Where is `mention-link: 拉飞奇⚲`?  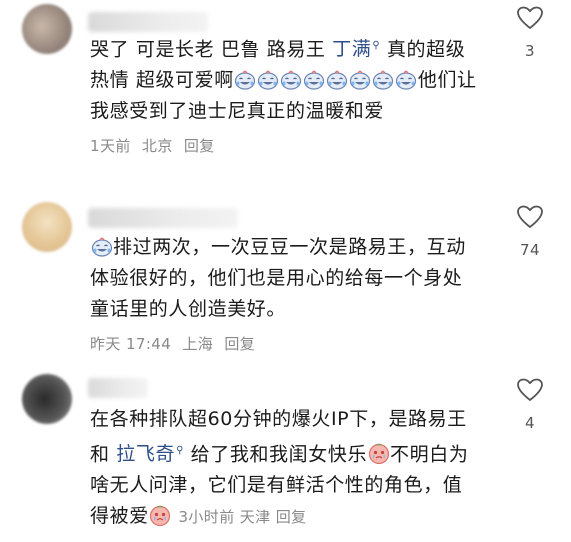 mention-link: 拉飞奇⚲ is located at coordinates (150, 454).